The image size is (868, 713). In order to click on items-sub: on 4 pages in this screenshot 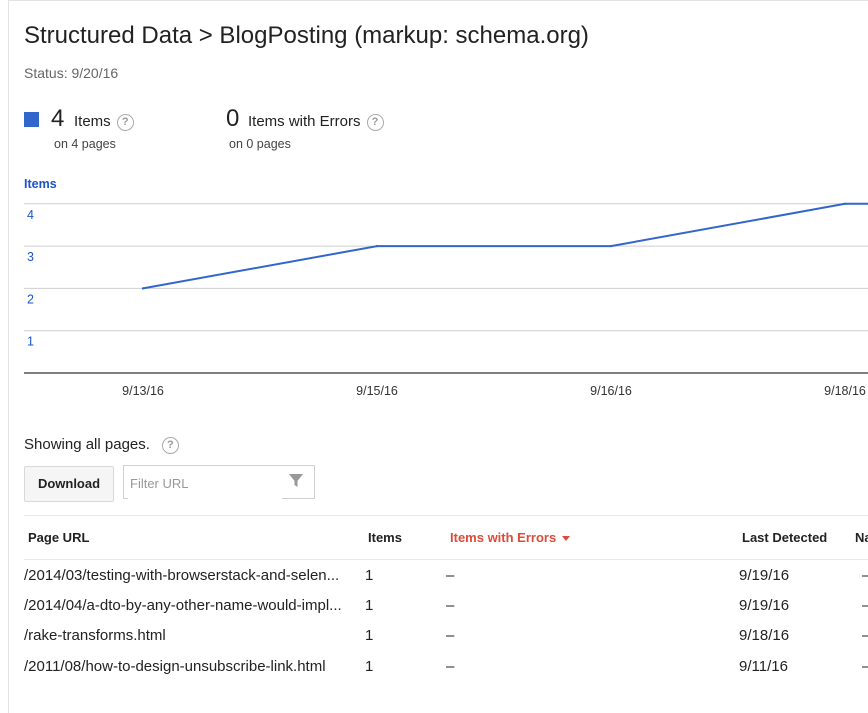, I will do `click(85, 144)`.